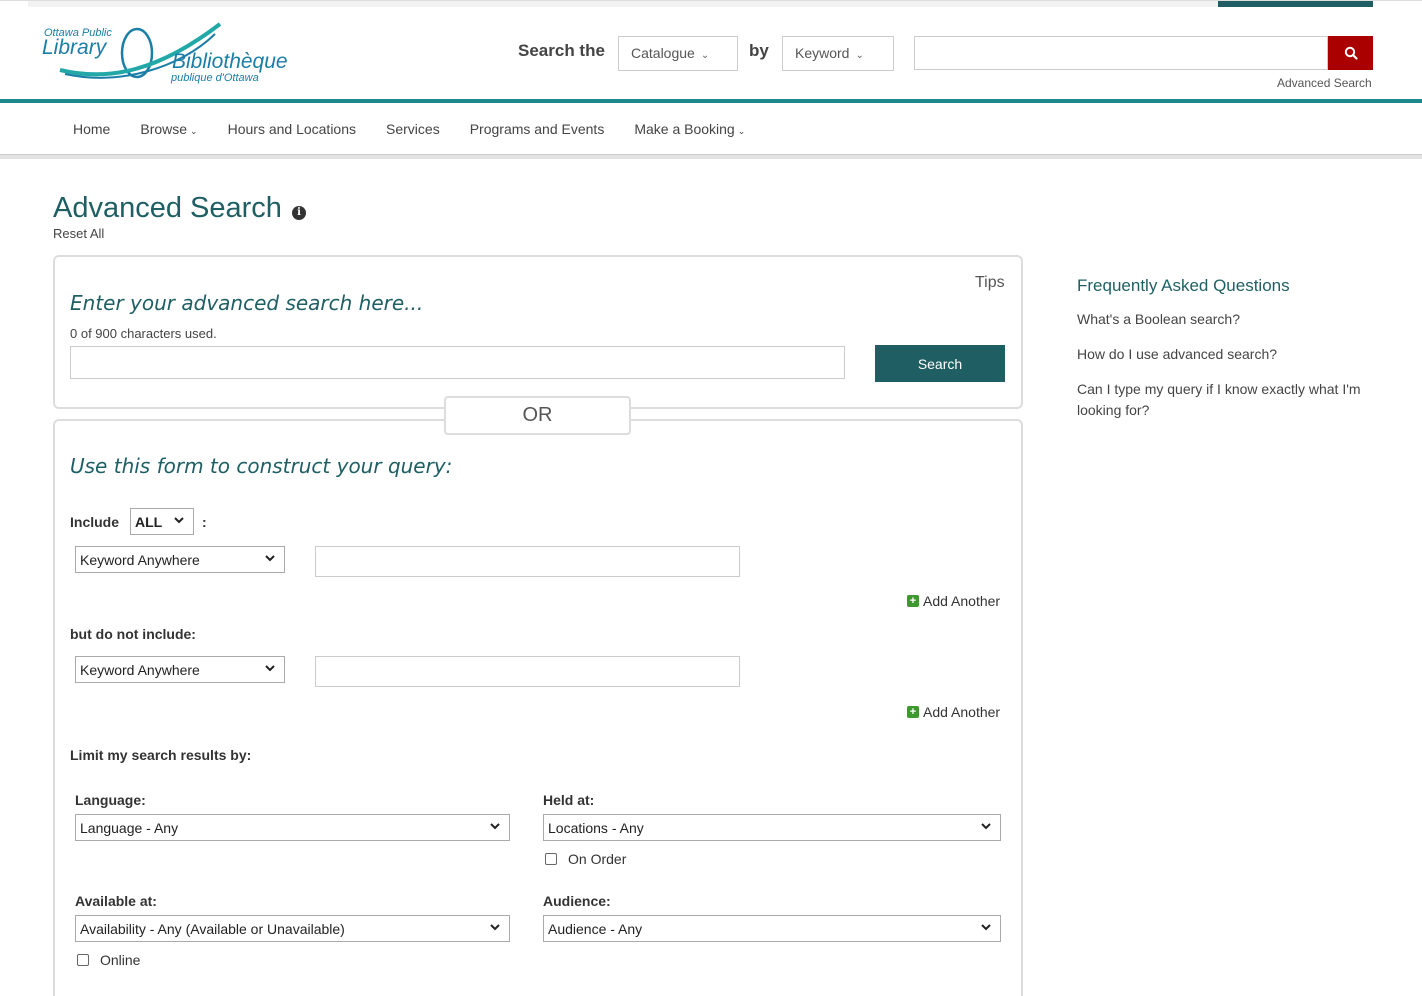  What do you see at coordinates (1121, 53) in the screenshot?
I see `header-search-input` at bounding box center [1121, 53].